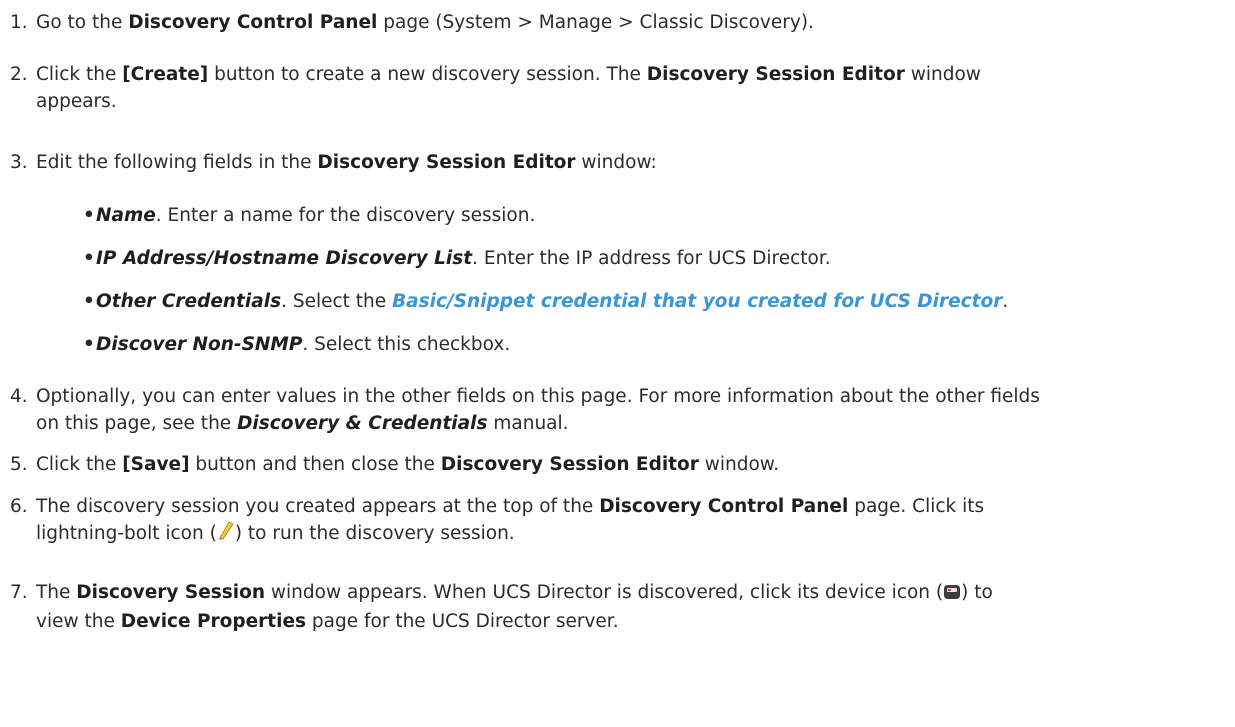  What do you see at coordinates (362, 423) in the screenshot?
I see `manual-name: Discovery & Credentials` at bounding box center [362, 423].